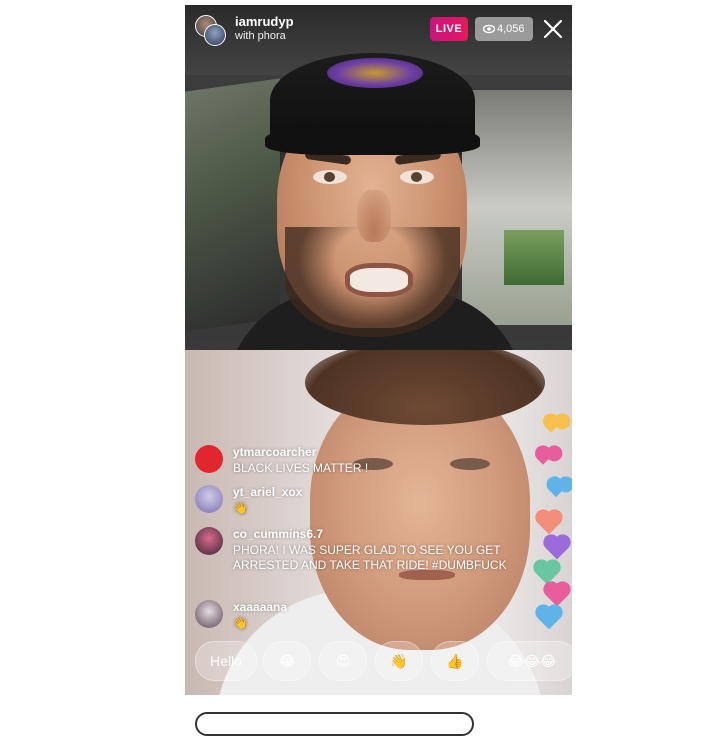 This screenshot has width=720, height=736. I want to click on car-window-left, so click(232, 205).